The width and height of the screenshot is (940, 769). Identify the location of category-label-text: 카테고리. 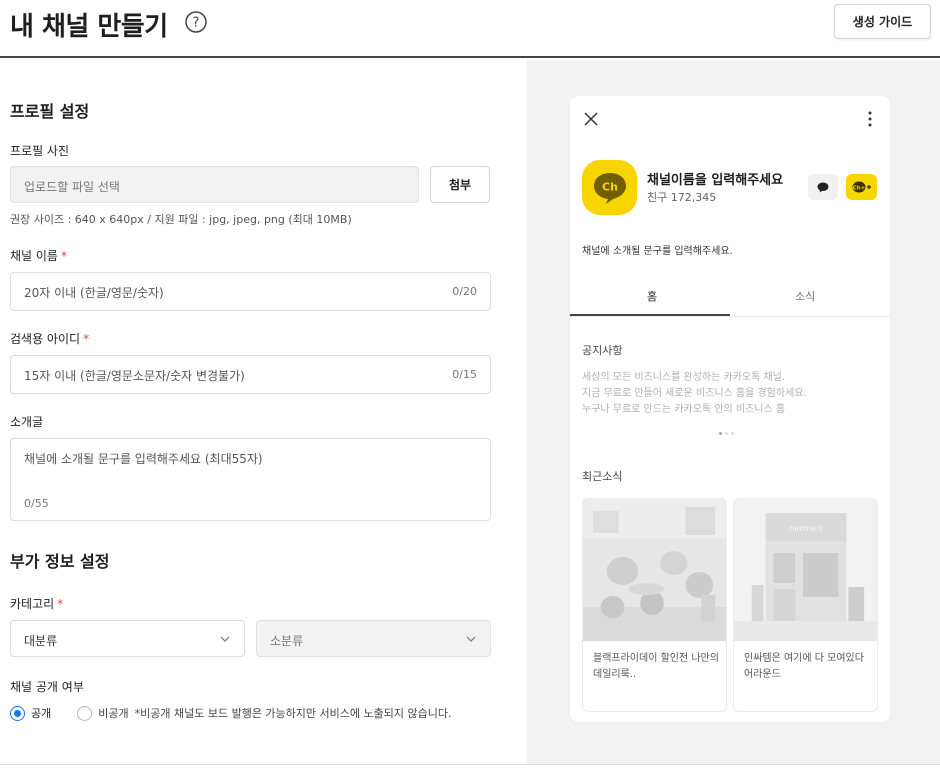
(32, 604).